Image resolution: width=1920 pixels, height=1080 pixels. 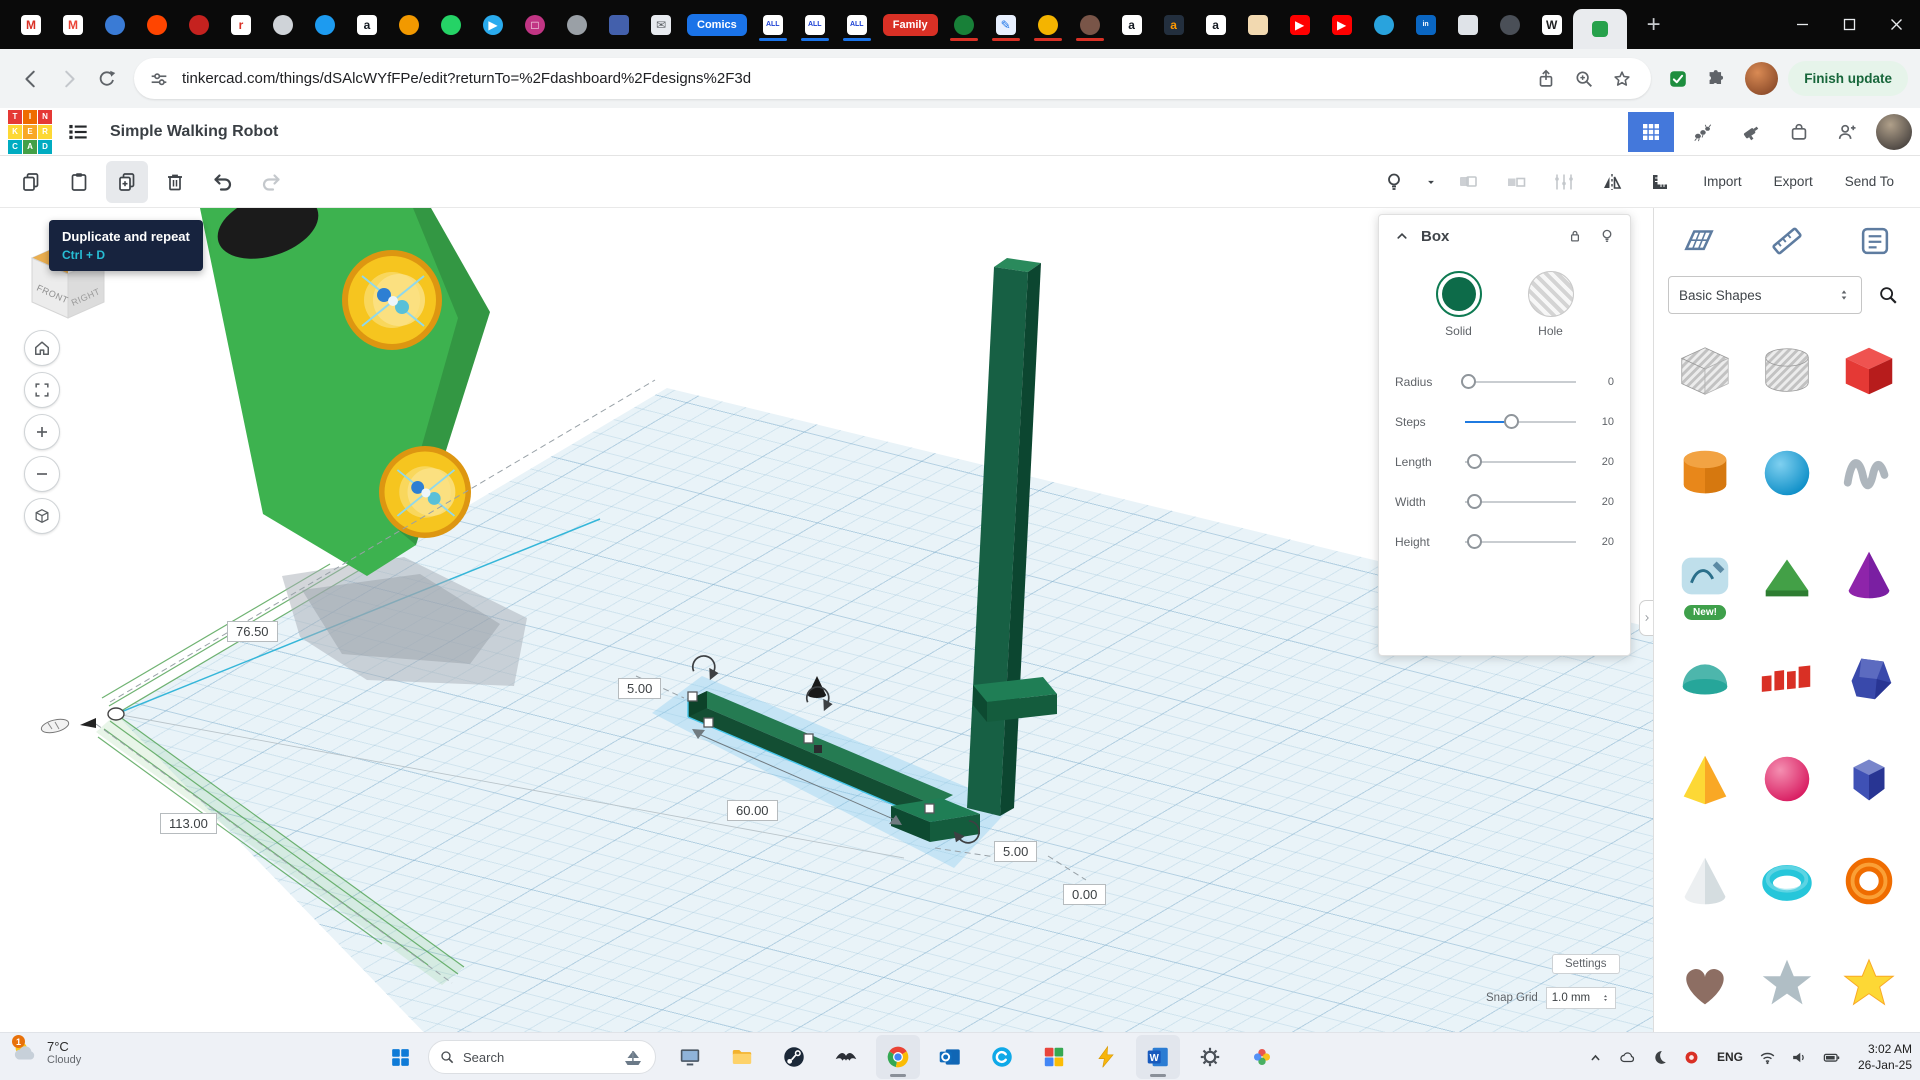 What do you see at coordinates (1787, 779) in the screenshot?
I see `shape-paraboloid` at bounding box center [1787, 779].